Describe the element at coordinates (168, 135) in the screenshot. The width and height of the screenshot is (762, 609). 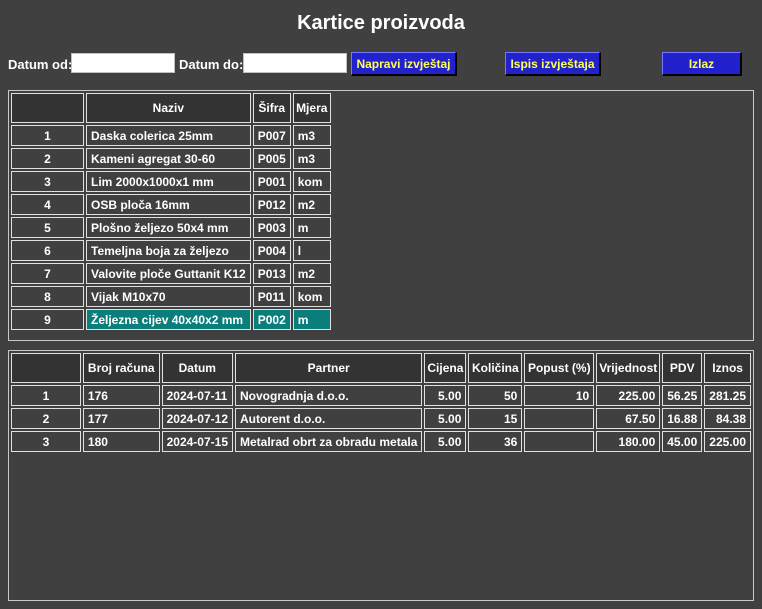
I see `product-name-cell: Daska colerica 25mm` at that location.